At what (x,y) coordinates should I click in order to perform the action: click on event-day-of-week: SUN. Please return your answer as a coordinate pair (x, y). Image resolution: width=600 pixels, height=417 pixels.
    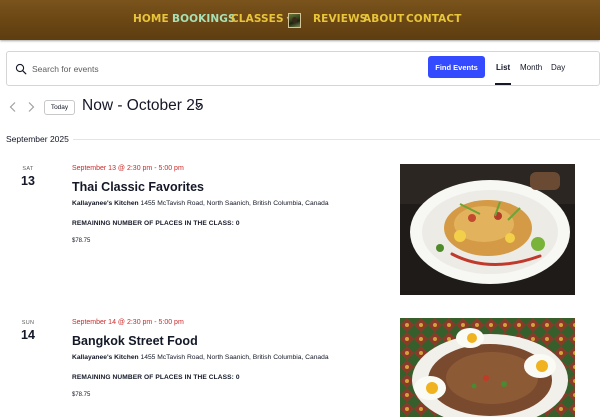
    Looking at the image, I should click on (28, 323).